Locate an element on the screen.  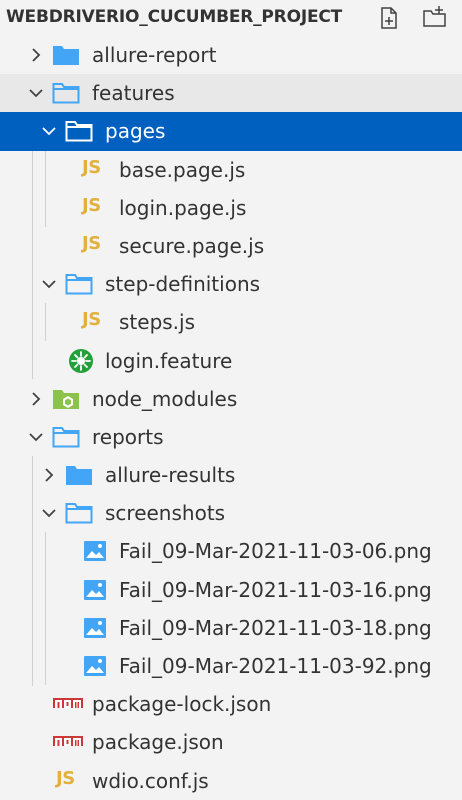
tree-item-allure-report: allure-report is located at coordinates (231, 55).